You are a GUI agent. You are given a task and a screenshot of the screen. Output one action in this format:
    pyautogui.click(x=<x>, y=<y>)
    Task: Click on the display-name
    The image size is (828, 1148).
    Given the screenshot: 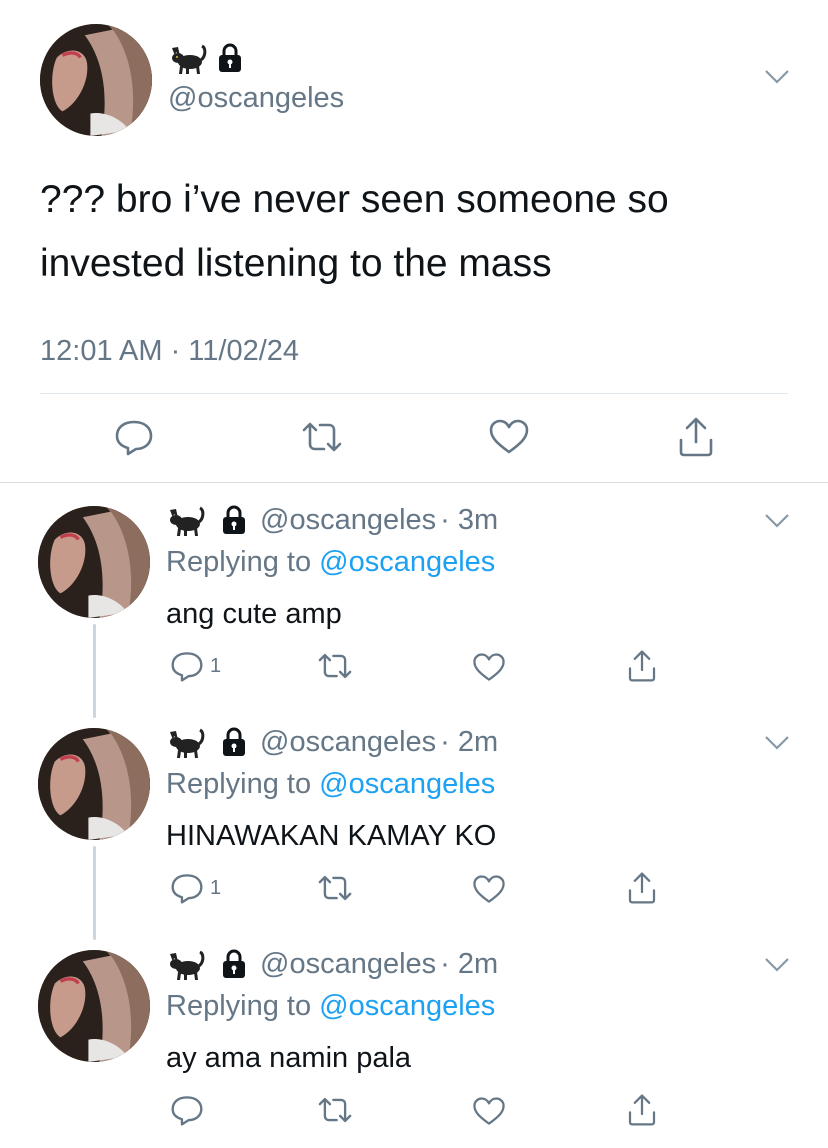 What is the action you would take?
    pyautogui.click(x=206, y=58)
    